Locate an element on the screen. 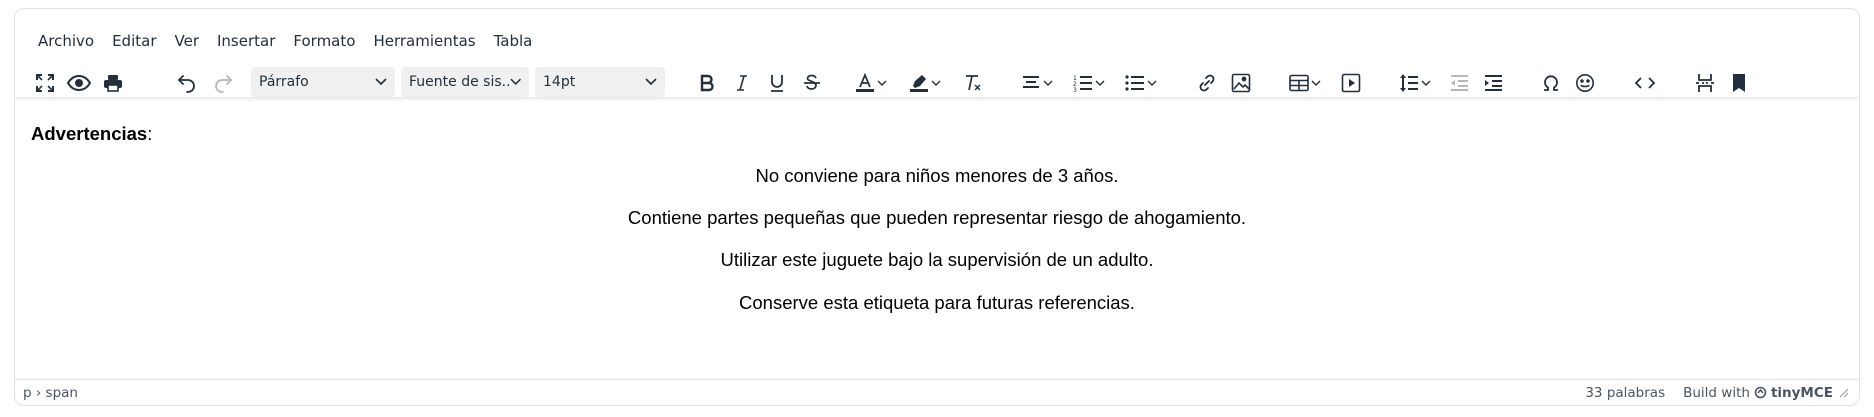  preview-button is located at coordinates (79, 83).